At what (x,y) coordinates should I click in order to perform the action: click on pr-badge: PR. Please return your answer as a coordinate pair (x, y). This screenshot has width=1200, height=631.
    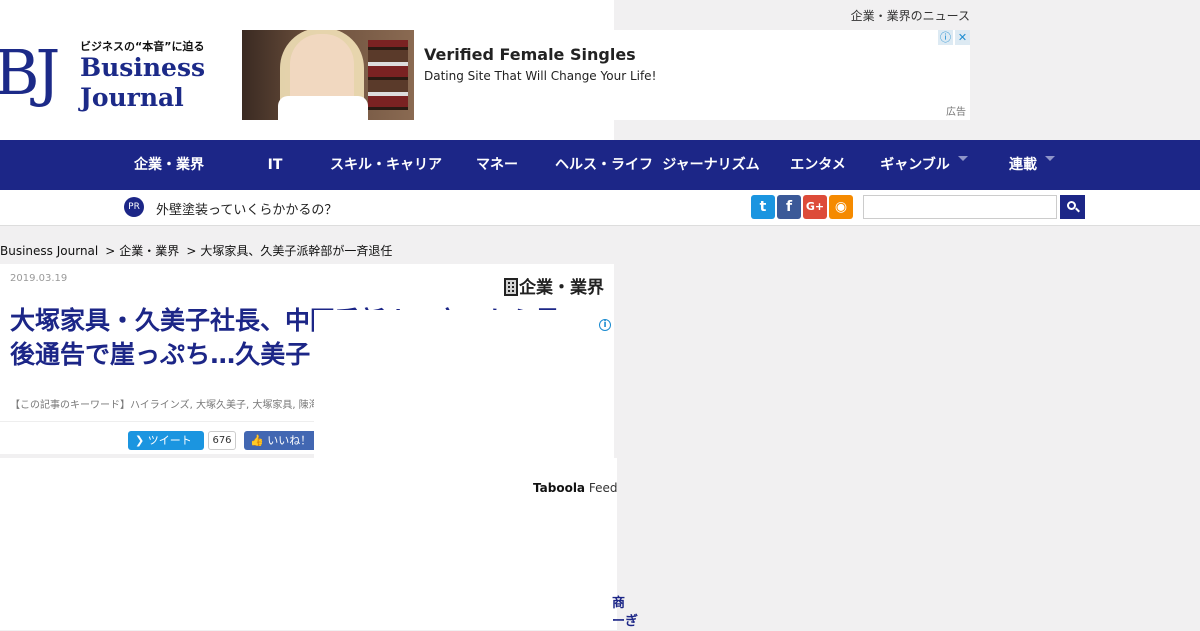
    Looking at the image, I should click on (134, 207).